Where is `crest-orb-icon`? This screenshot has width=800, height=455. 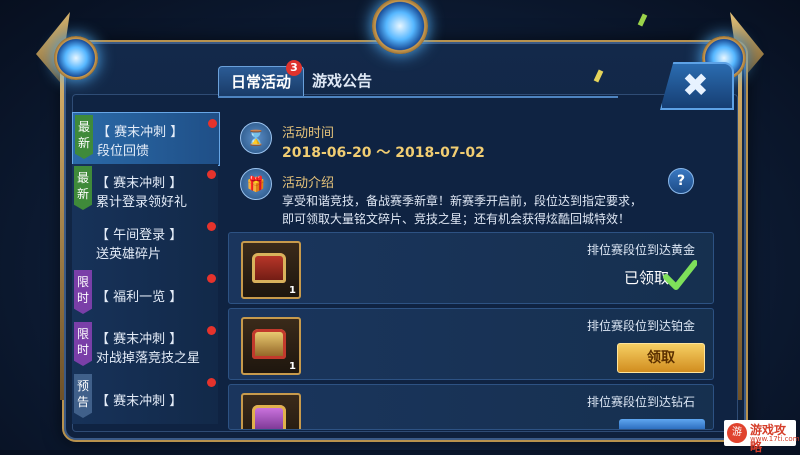
crest-orb-icon is located at coordinates (400, 27).